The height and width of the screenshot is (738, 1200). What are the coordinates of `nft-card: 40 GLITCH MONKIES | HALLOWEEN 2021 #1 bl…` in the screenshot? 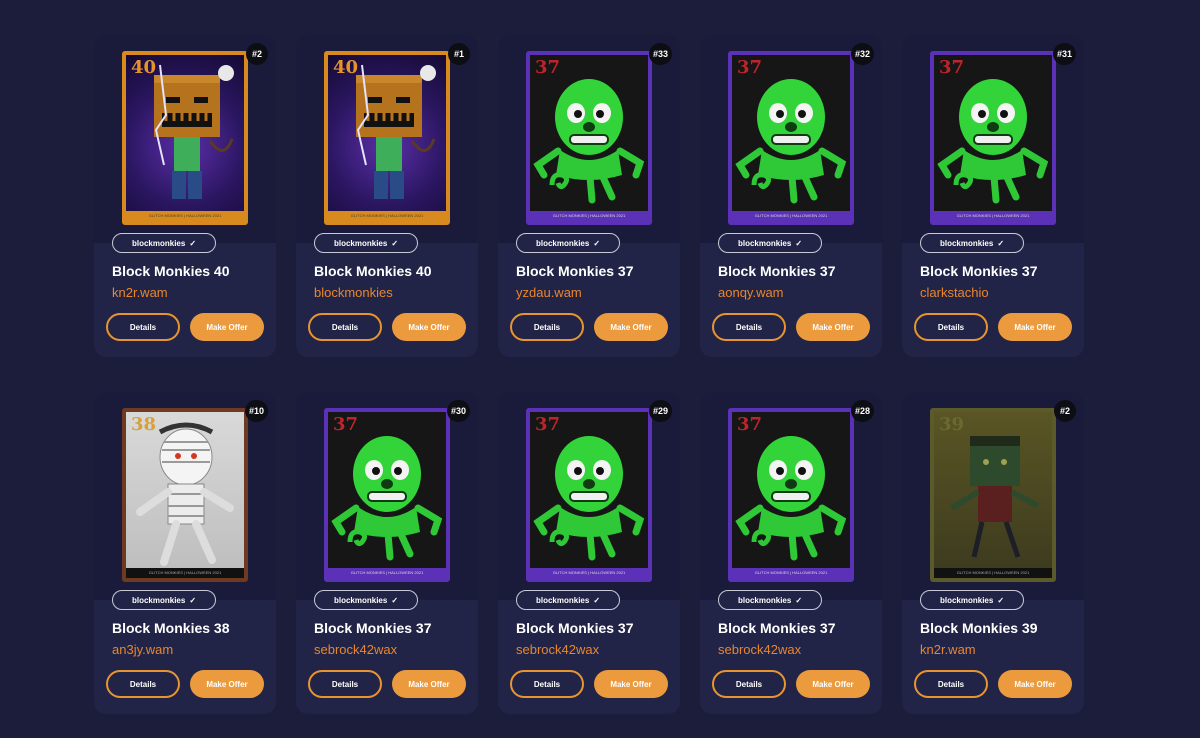 It's located at (387, 196).